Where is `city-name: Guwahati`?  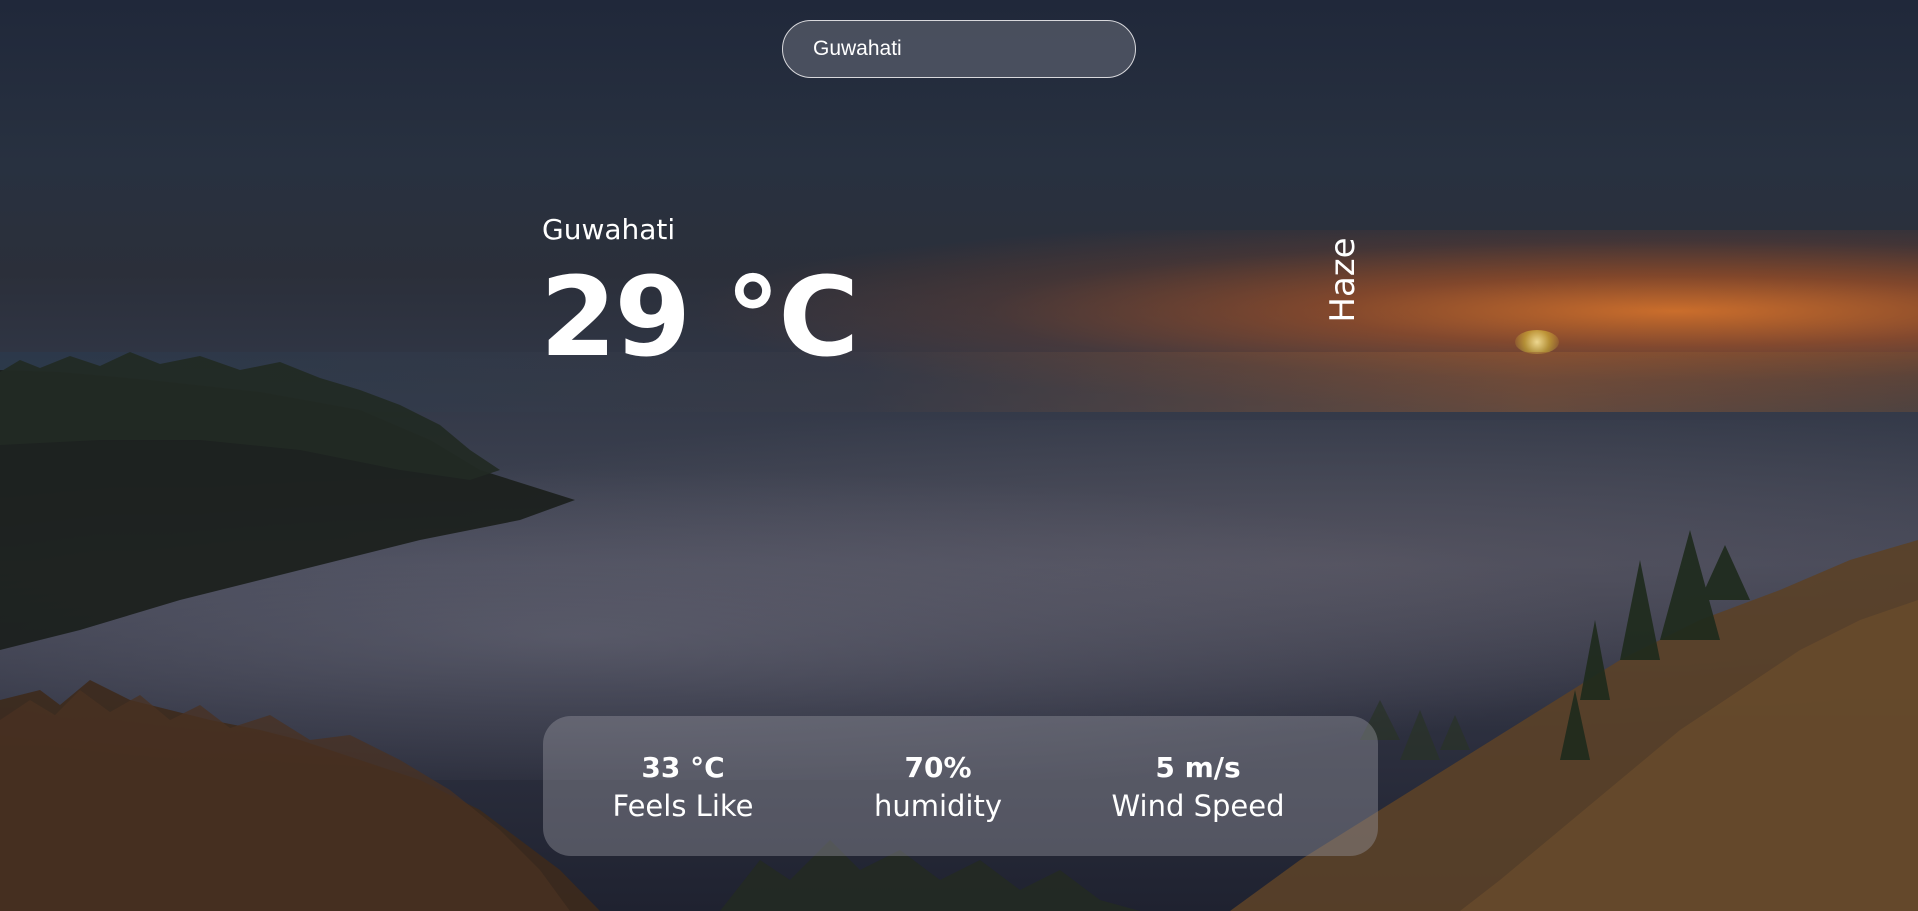
city-name: Guwahati is located at coordinates (609, 229).